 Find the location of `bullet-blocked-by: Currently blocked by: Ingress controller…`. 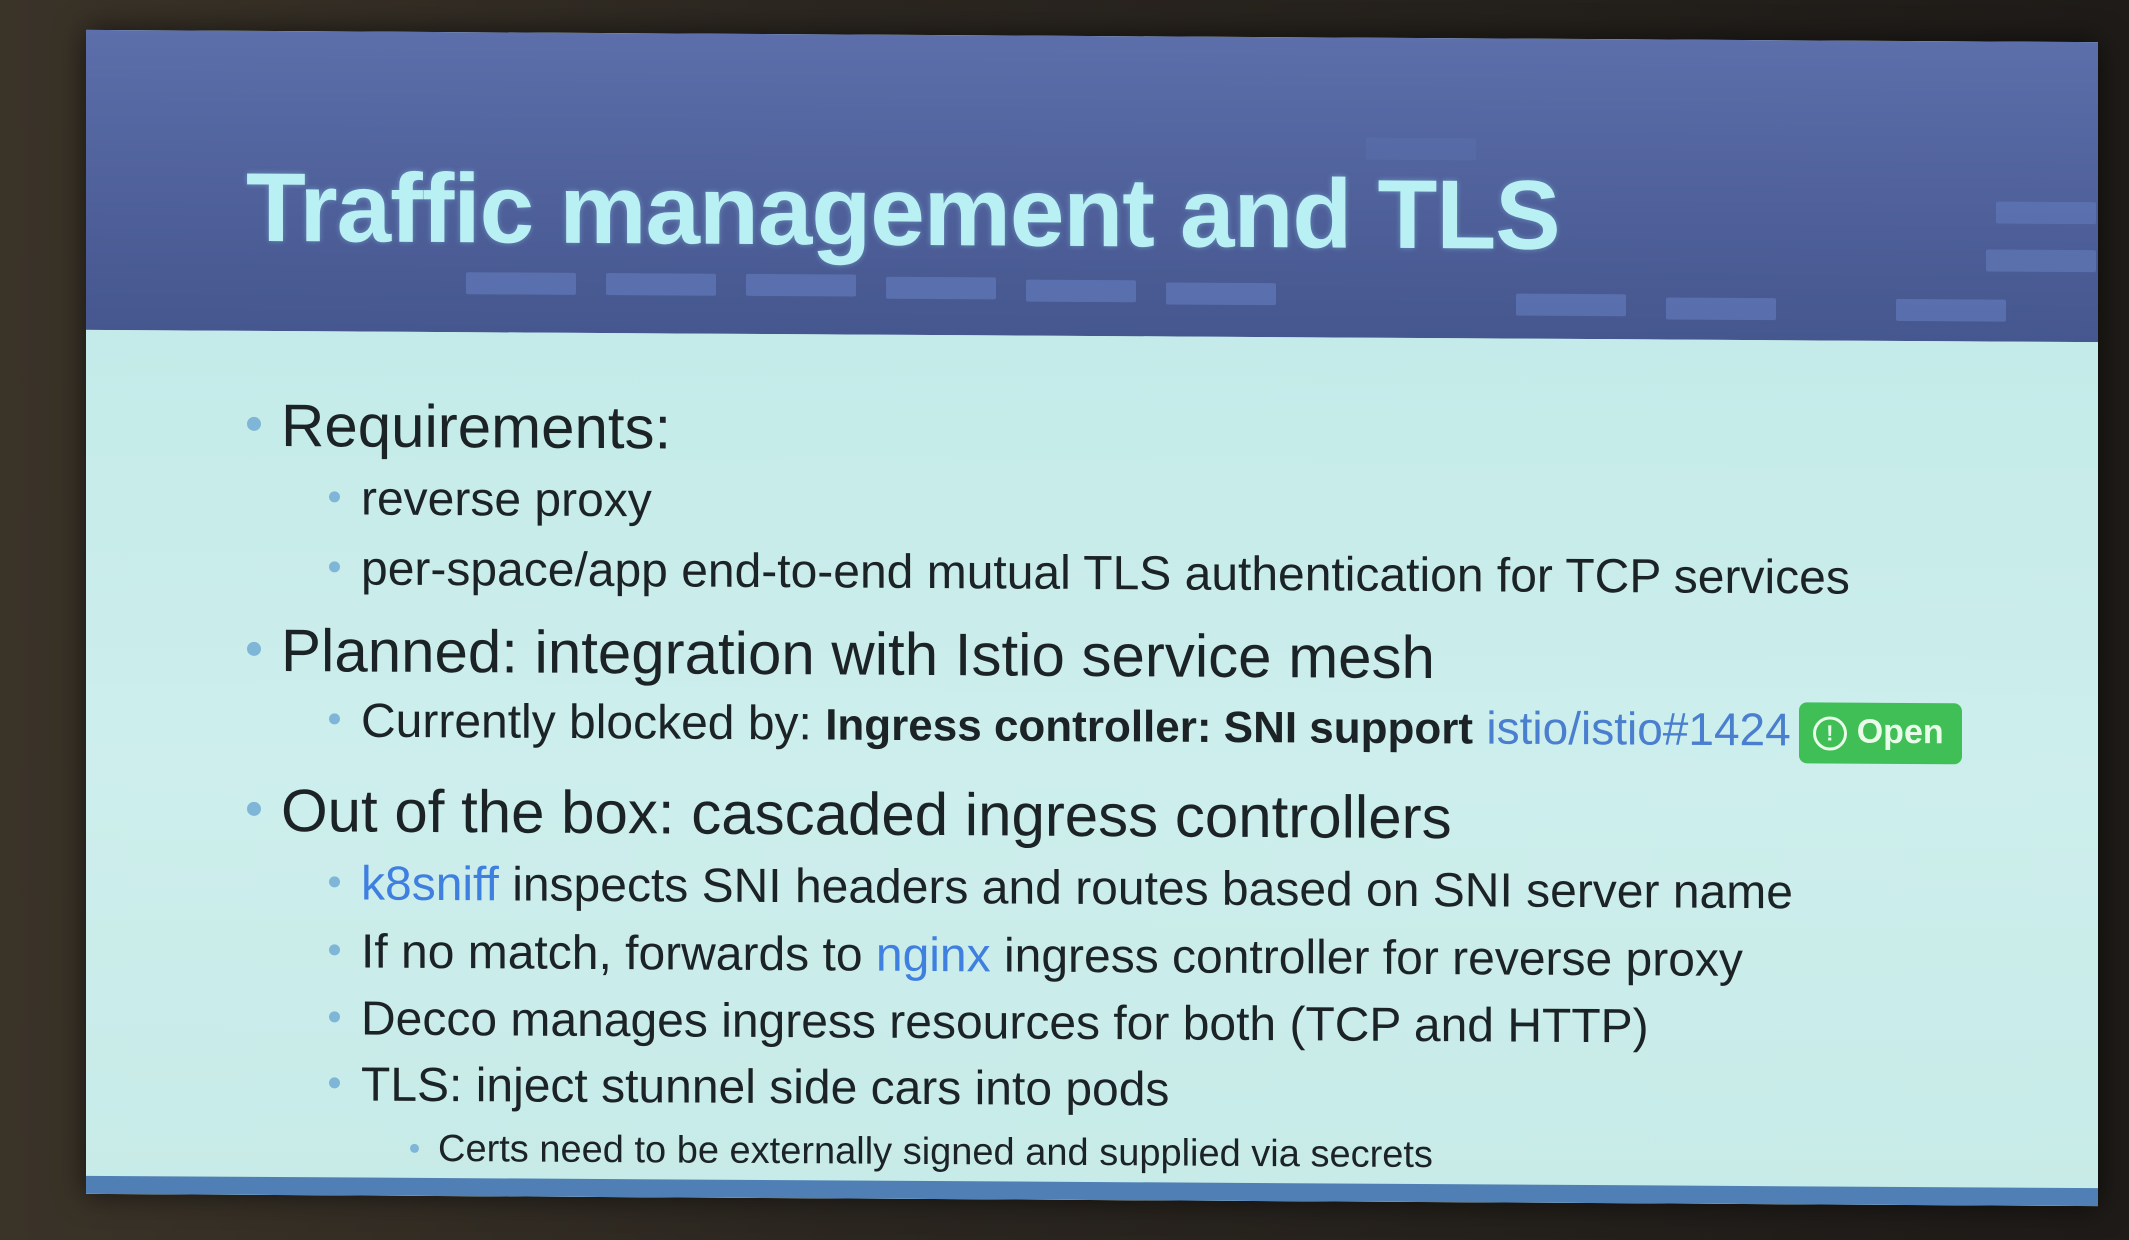

bullet-blocked-by: Currently blocked by: Ingress controller… is located at coordinates (1145, 729).